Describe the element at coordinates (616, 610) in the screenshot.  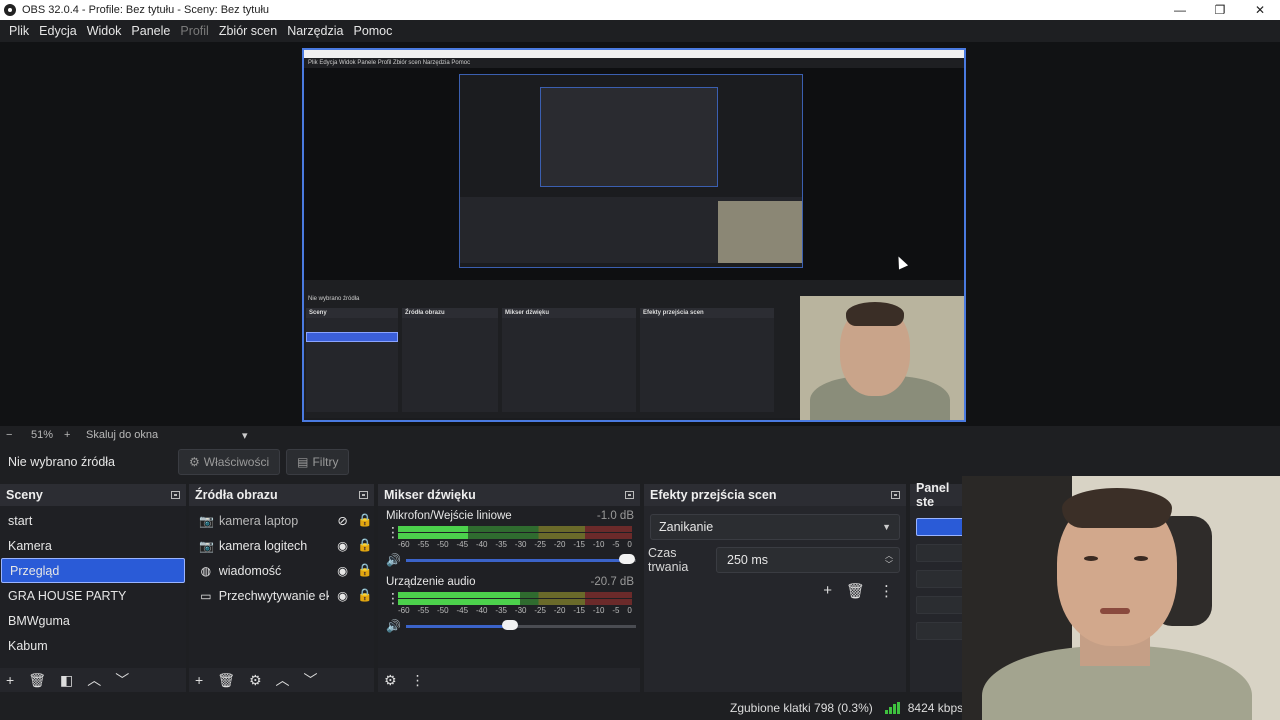
I see `meter-tick-label: -5` at that location.